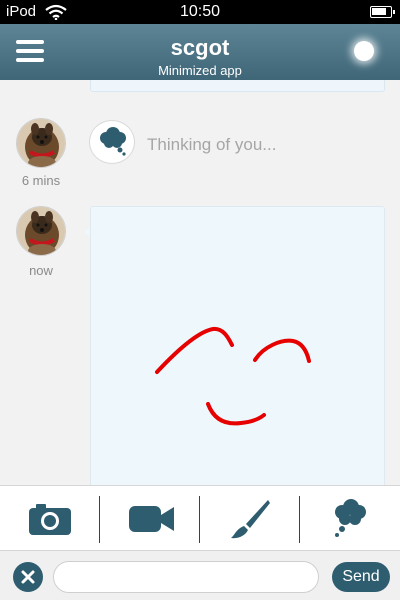 The width and height of the screenshot is (400, 600). I want to click on online-indicator, so click(364, 51).